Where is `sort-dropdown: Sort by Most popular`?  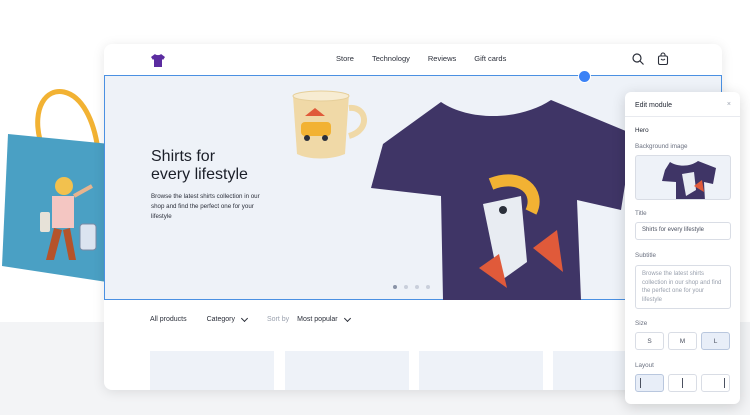
sort-dropdown: Sort by Most popular is located at coordinates (308, 318).